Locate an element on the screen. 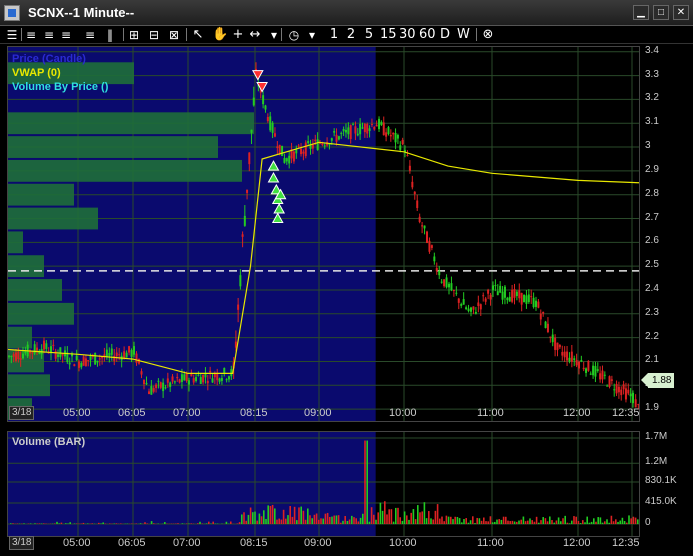 This screenshot has width=693, height=556. interval-2-button: 2 is located at coordinates (351, 35).